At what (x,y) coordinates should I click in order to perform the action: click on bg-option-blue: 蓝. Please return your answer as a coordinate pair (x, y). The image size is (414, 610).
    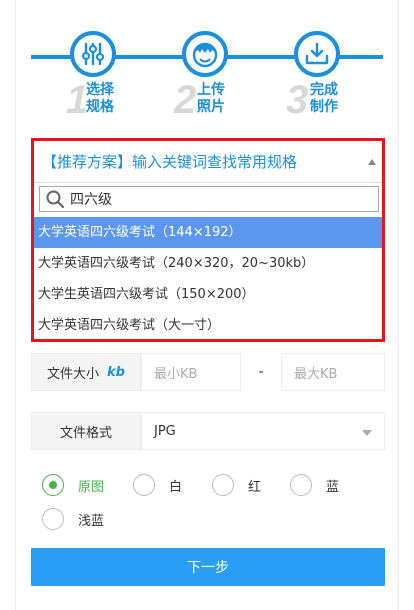
    Looking at the image, I should click on (314, 485).